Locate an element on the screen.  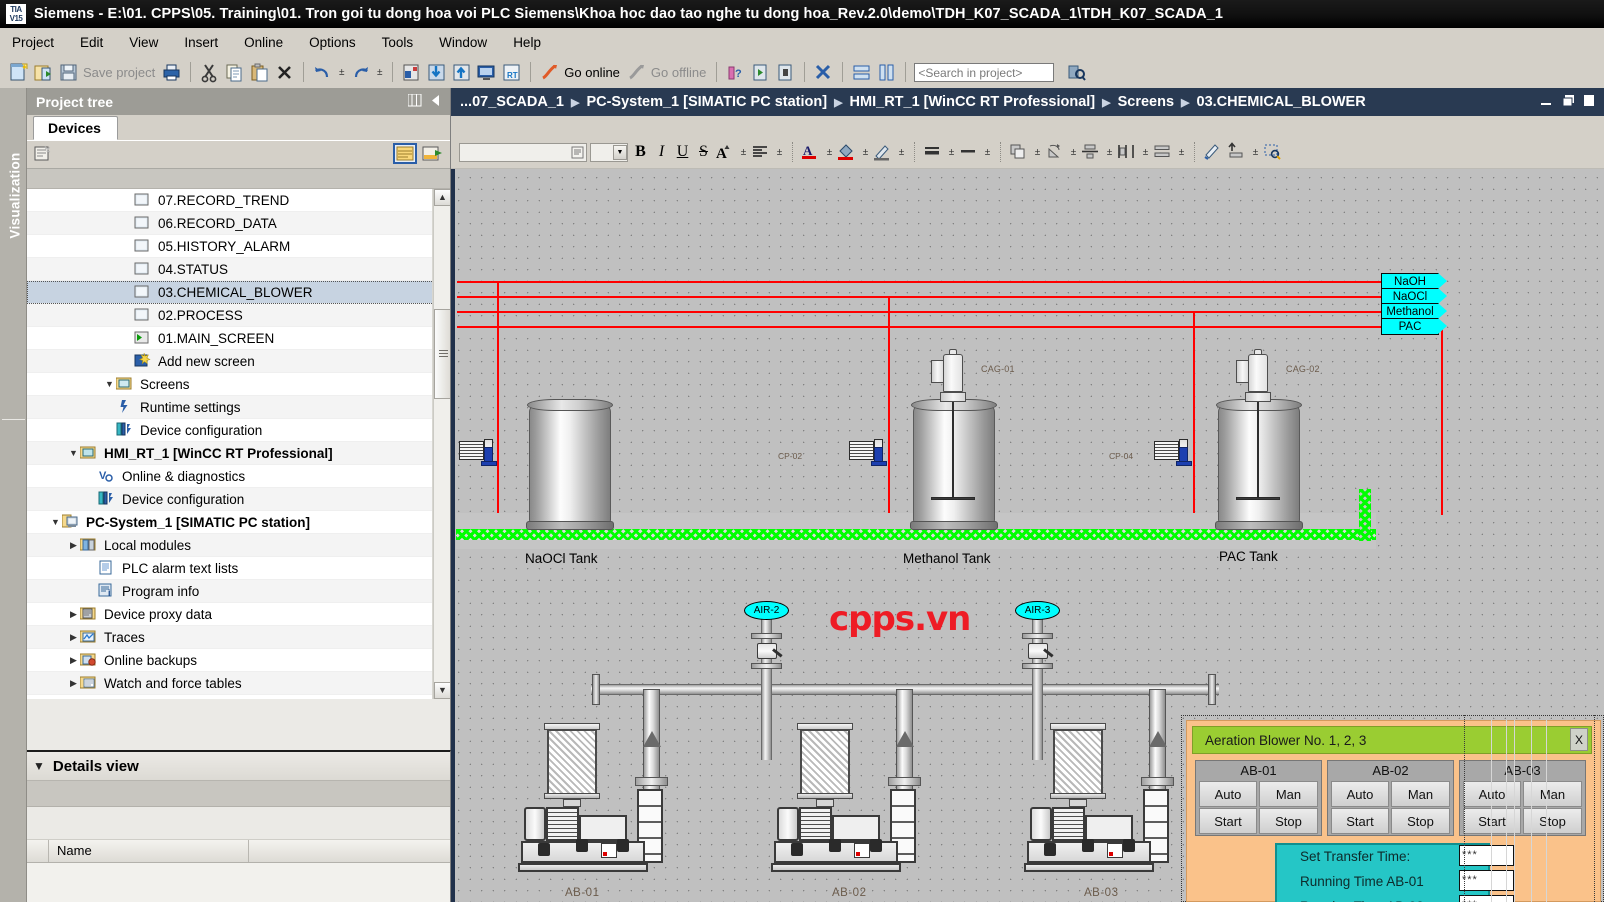
scroll-up-icon: ▲ is located at coordinates (442, 197).